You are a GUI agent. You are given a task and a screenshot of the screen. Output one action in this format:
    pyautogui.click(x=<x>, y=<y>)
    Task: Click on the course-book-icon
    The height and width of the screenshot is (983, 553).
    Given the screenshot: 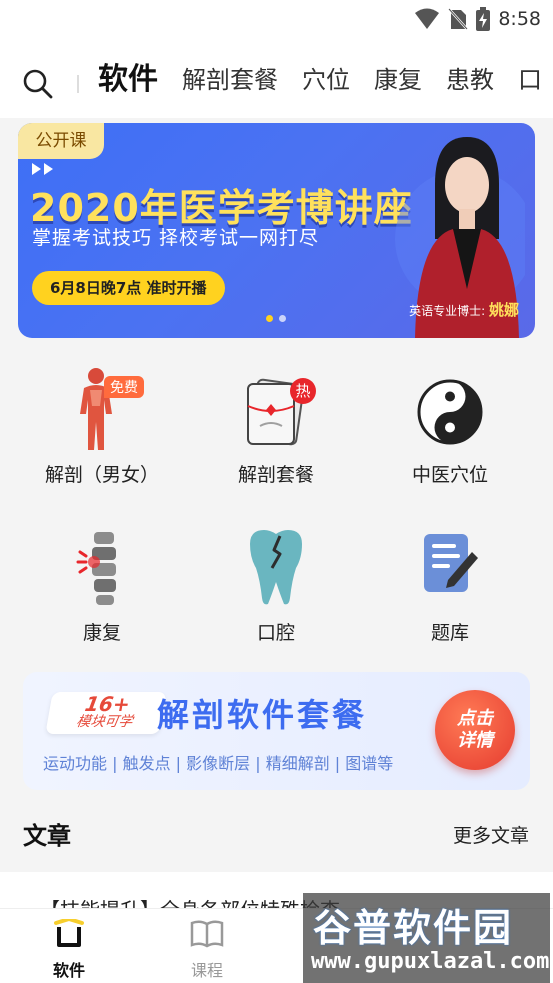 What is the action you would take?
    pyautogui.click(x=207, y=934)
    